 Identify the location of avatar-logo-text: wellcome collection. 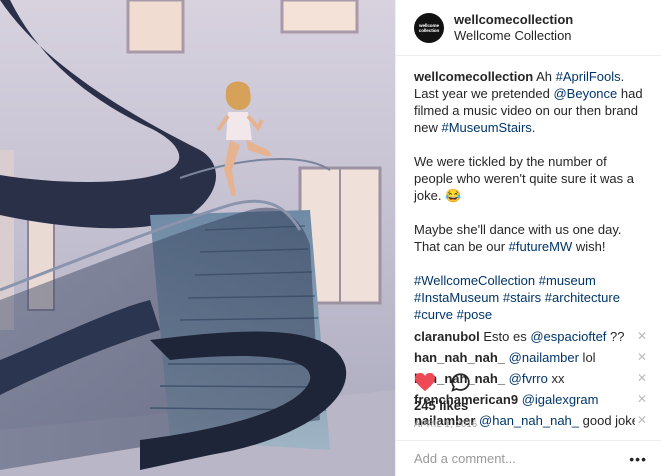
(429, 27).